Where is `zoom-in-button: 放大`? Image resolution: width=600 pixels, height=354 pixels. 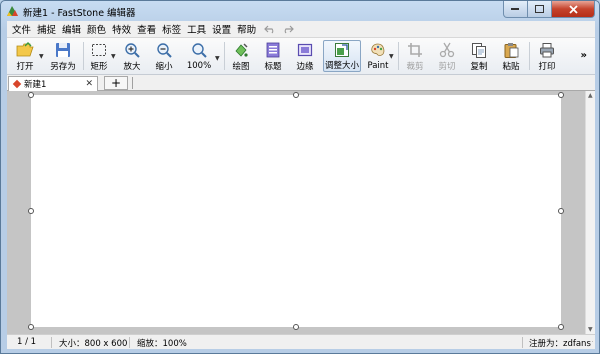
zoom-in-button: 放大 is located at coordinates (132, 56).